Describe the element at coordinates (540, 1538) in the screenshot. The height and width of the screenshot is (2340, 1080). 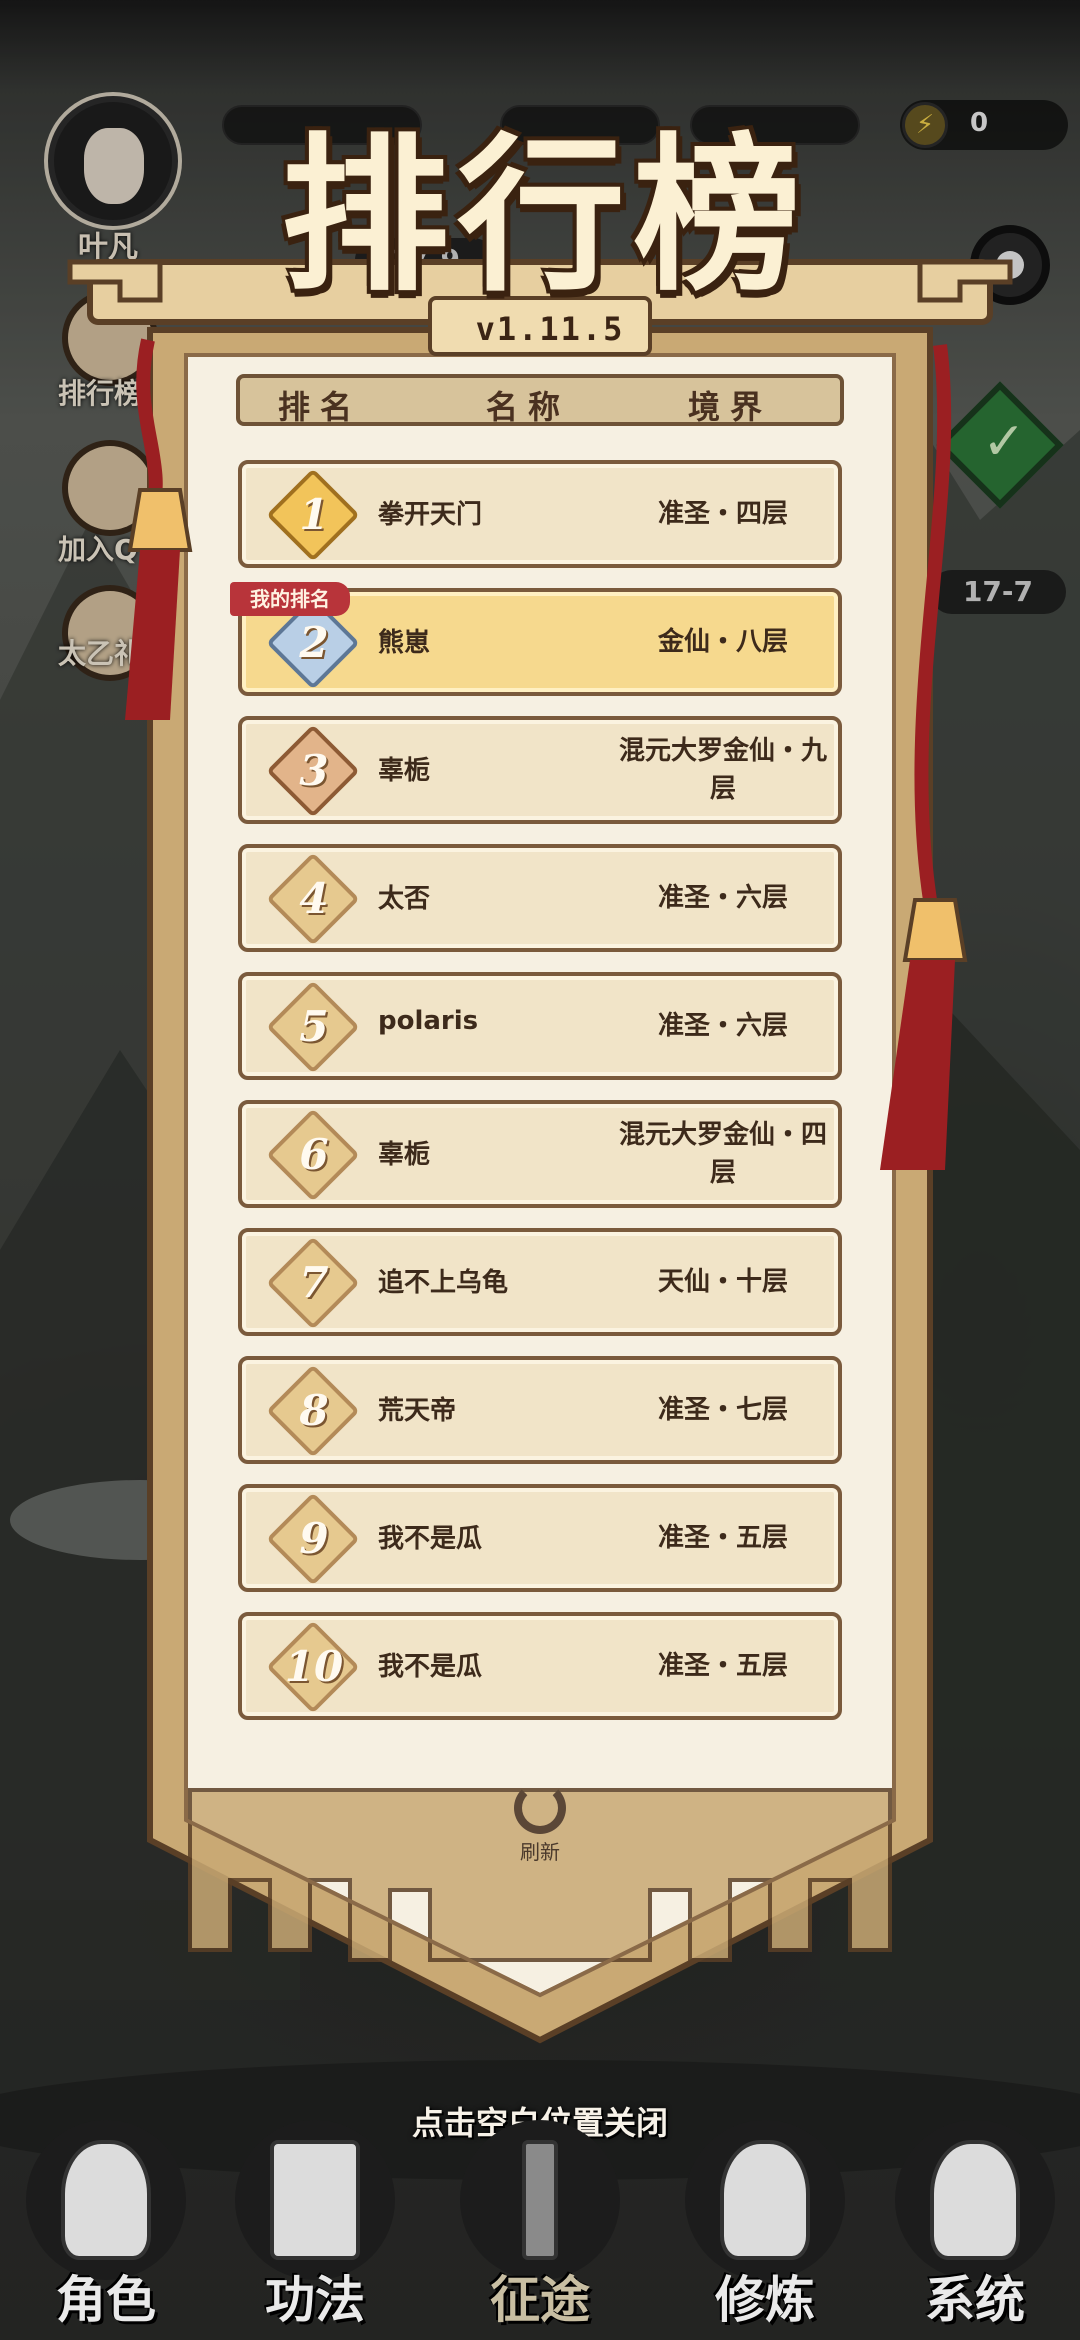
I see `leaderboard-row-9: 9 我不是瓜 准圣・五层` at that location.